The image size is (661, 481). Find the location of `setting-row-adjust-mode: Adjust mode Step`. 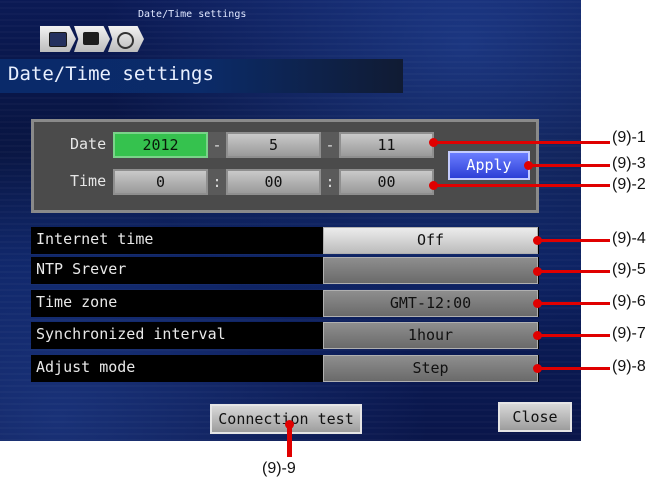

setting-row-adjust-mode: Adjust mode Step is located at coordinates (285, 368).